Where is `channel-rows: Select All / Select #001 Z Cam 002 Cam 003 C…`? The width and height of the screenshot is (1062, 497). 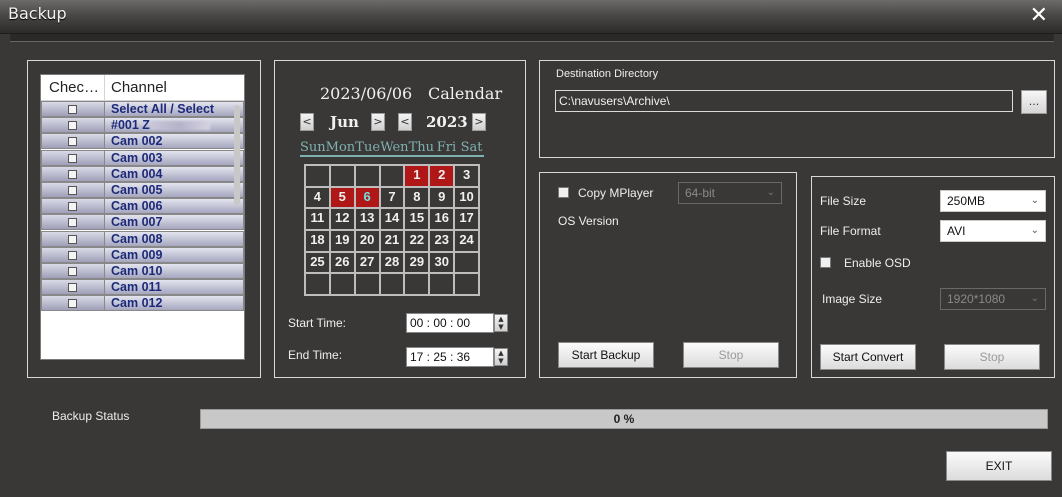
channel-rows: Select All / Select #001 Z Cam 002 Cam 003 C… is located at coordinates (142, 206).